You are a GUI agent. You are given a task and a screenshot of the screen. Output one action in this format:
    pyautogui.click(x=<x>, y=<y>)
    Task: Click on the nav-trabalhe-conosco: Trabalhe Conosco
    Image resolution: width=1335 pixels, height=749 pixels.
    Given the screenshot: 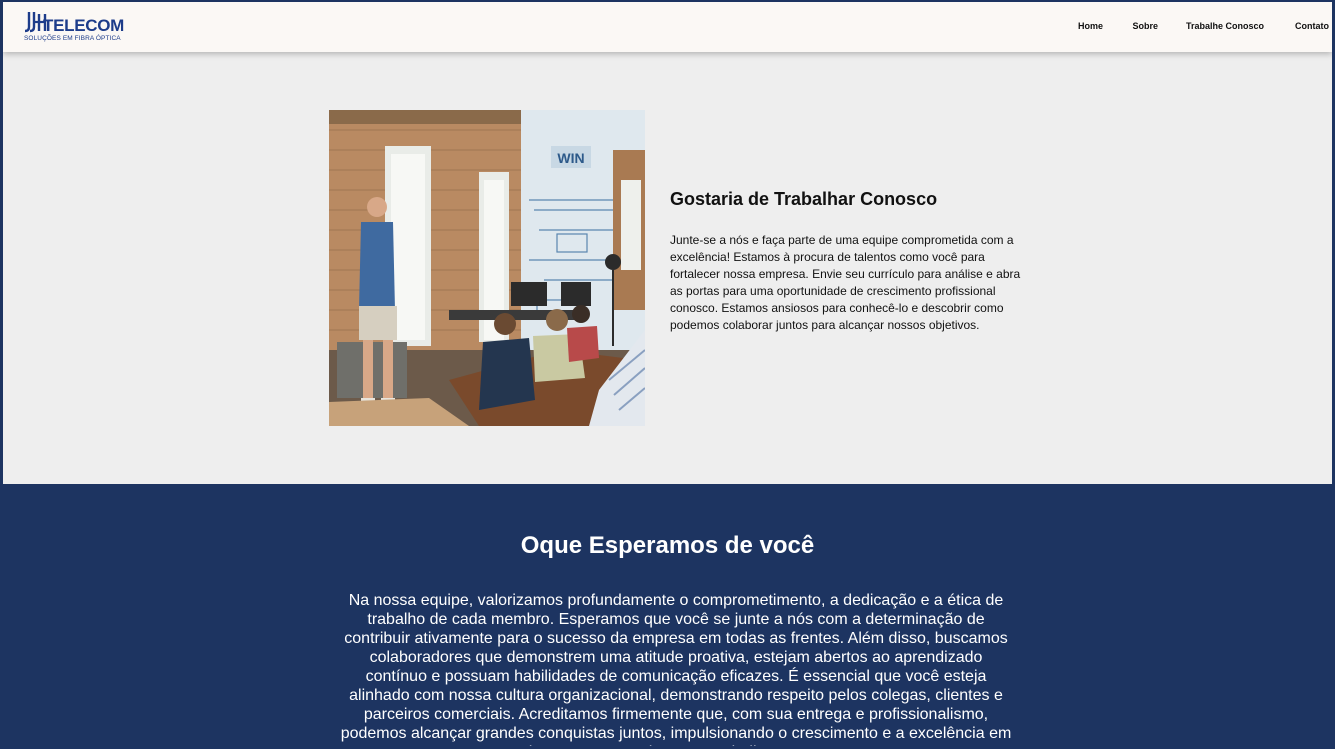 What is the action you would take?
    pyautogui.click(x=1225, y=26)
    